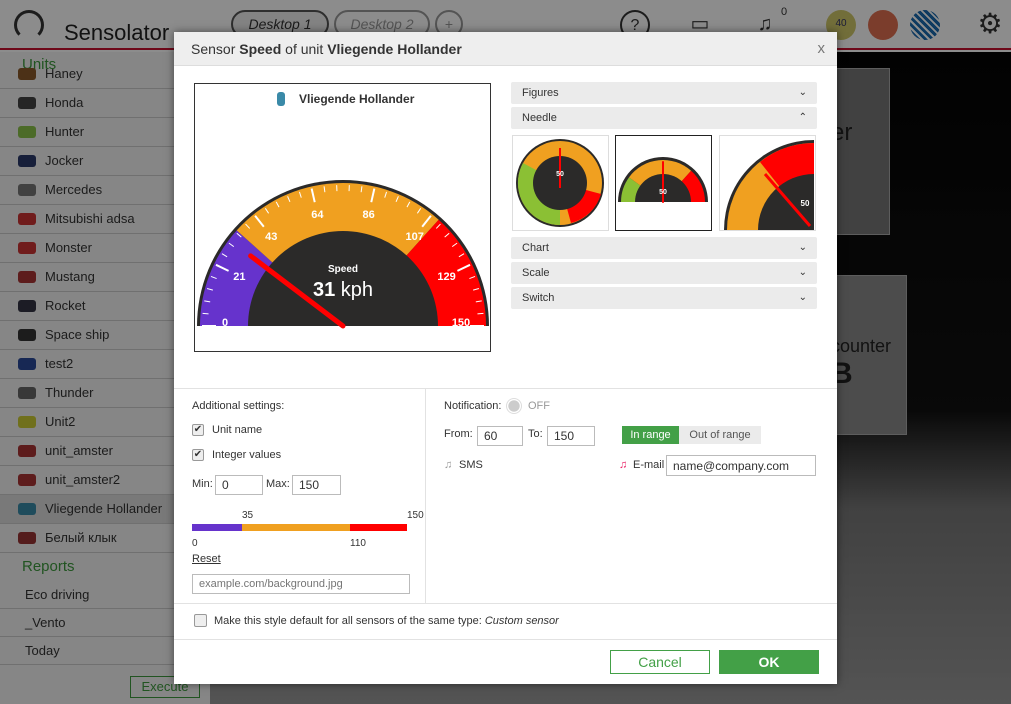 The height and width of the screenshot is (704, 1011). I want to click on max-label: Max:, so click(278, 484).